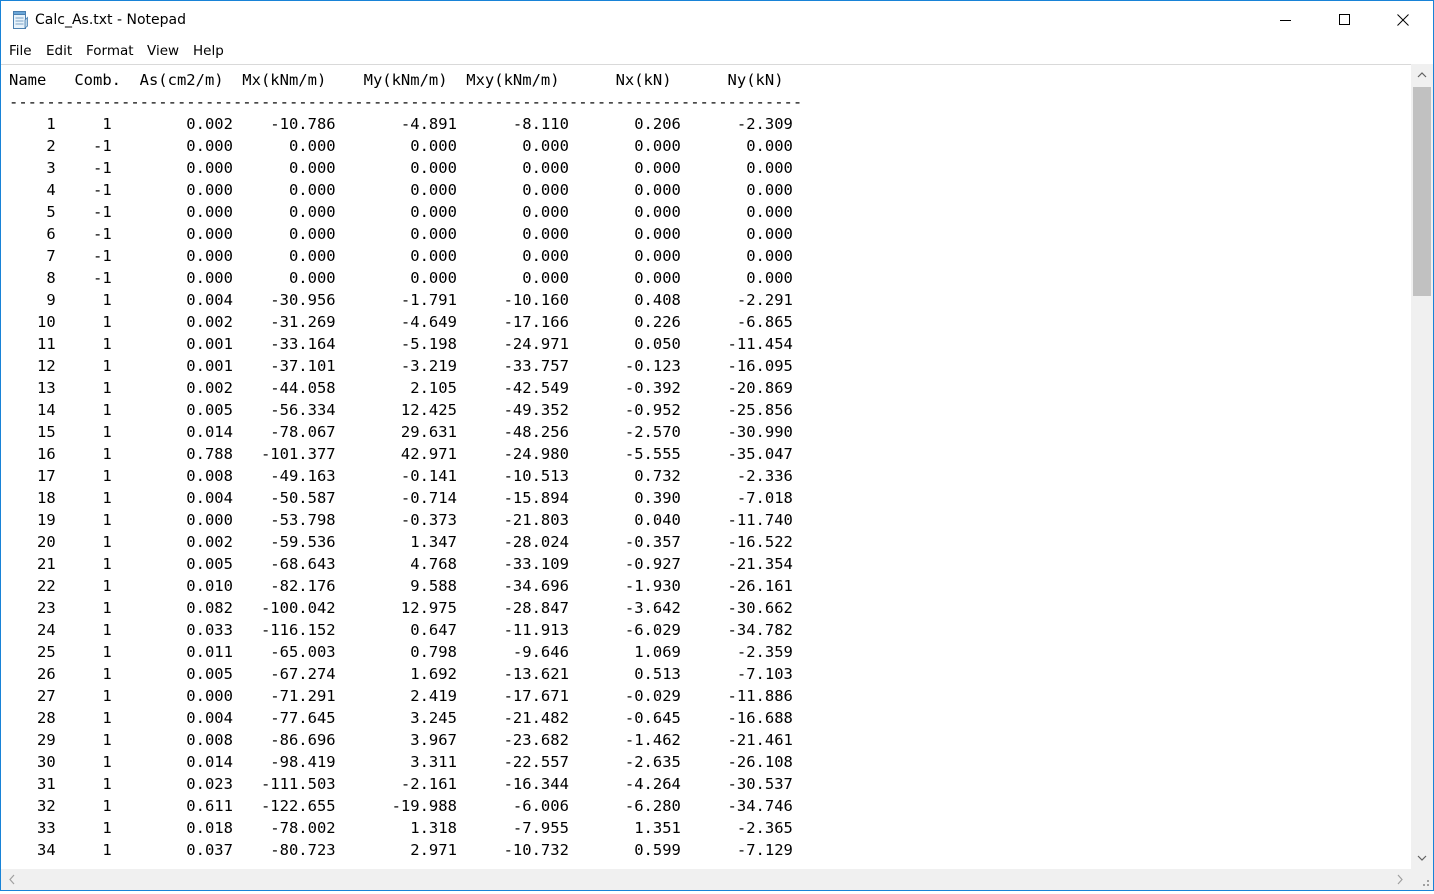 This screenshot has height=894, width=1434. I want to click on scroll-up-button, so click(1422, 75).